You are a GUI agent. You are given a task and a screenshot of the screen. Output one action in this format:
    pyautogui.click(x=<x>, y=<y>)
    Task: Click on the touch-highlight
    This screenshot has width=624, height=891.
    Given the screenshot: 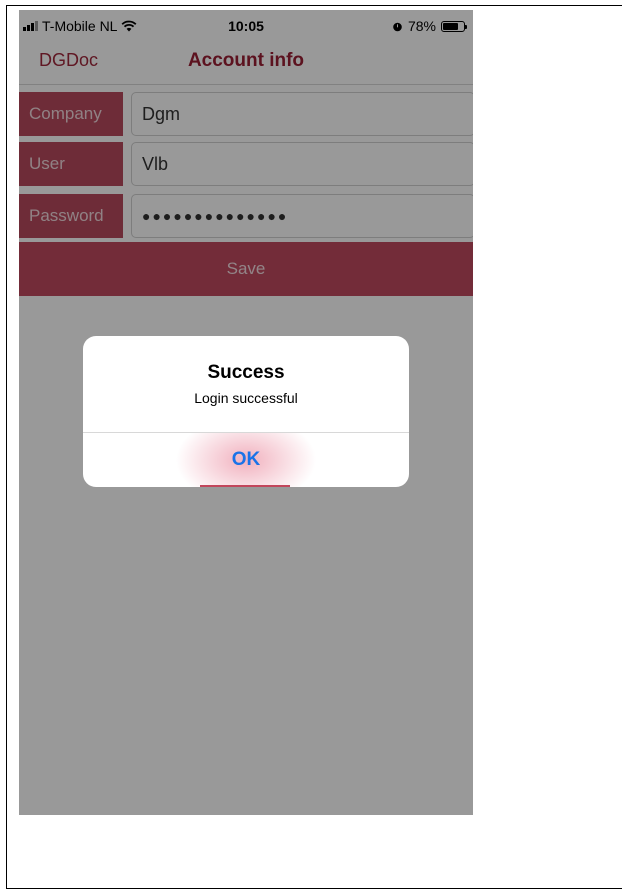 What is the action you would take?
    pyautogui.click(x=245, y=486)
    